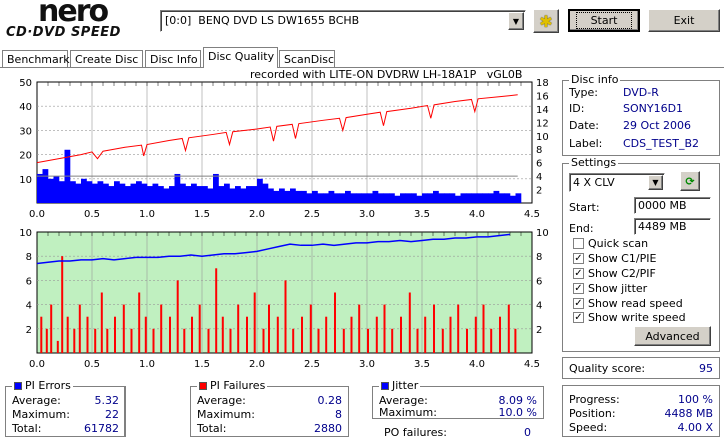 This screenshot has height=441, width=724. I want to click on quick-scan-checkbox: Quick scan, so click(610, 243).